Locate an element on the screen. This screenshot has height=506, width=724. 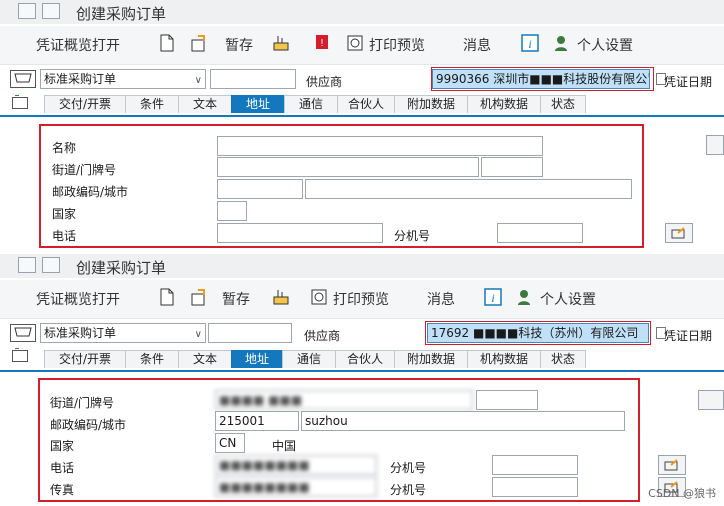
error-log-icon: ! is located at coordinates (322, 43).